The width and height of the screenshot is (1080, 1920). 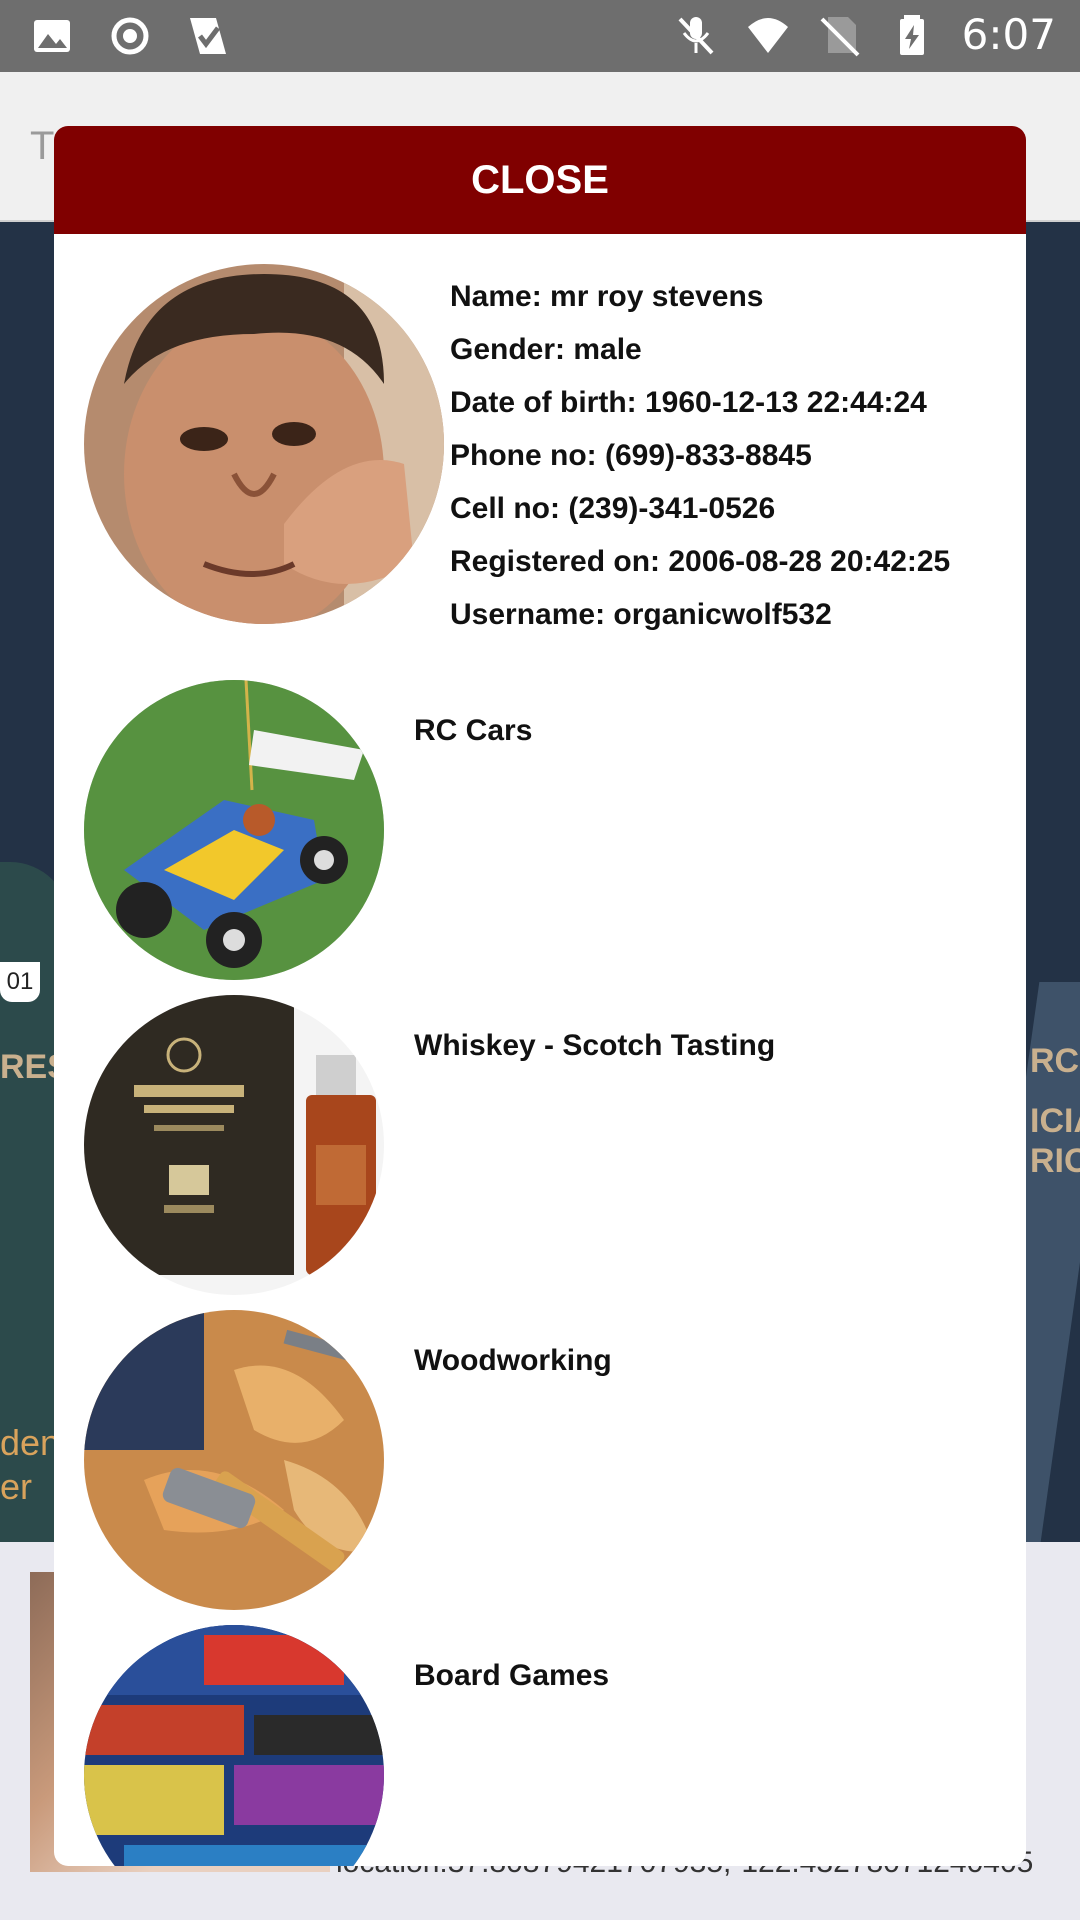 What do you see at coordinates (865, 34) in the screenshot?
I see `status-right-icons: 6:07` at bounding box center [865, 34].